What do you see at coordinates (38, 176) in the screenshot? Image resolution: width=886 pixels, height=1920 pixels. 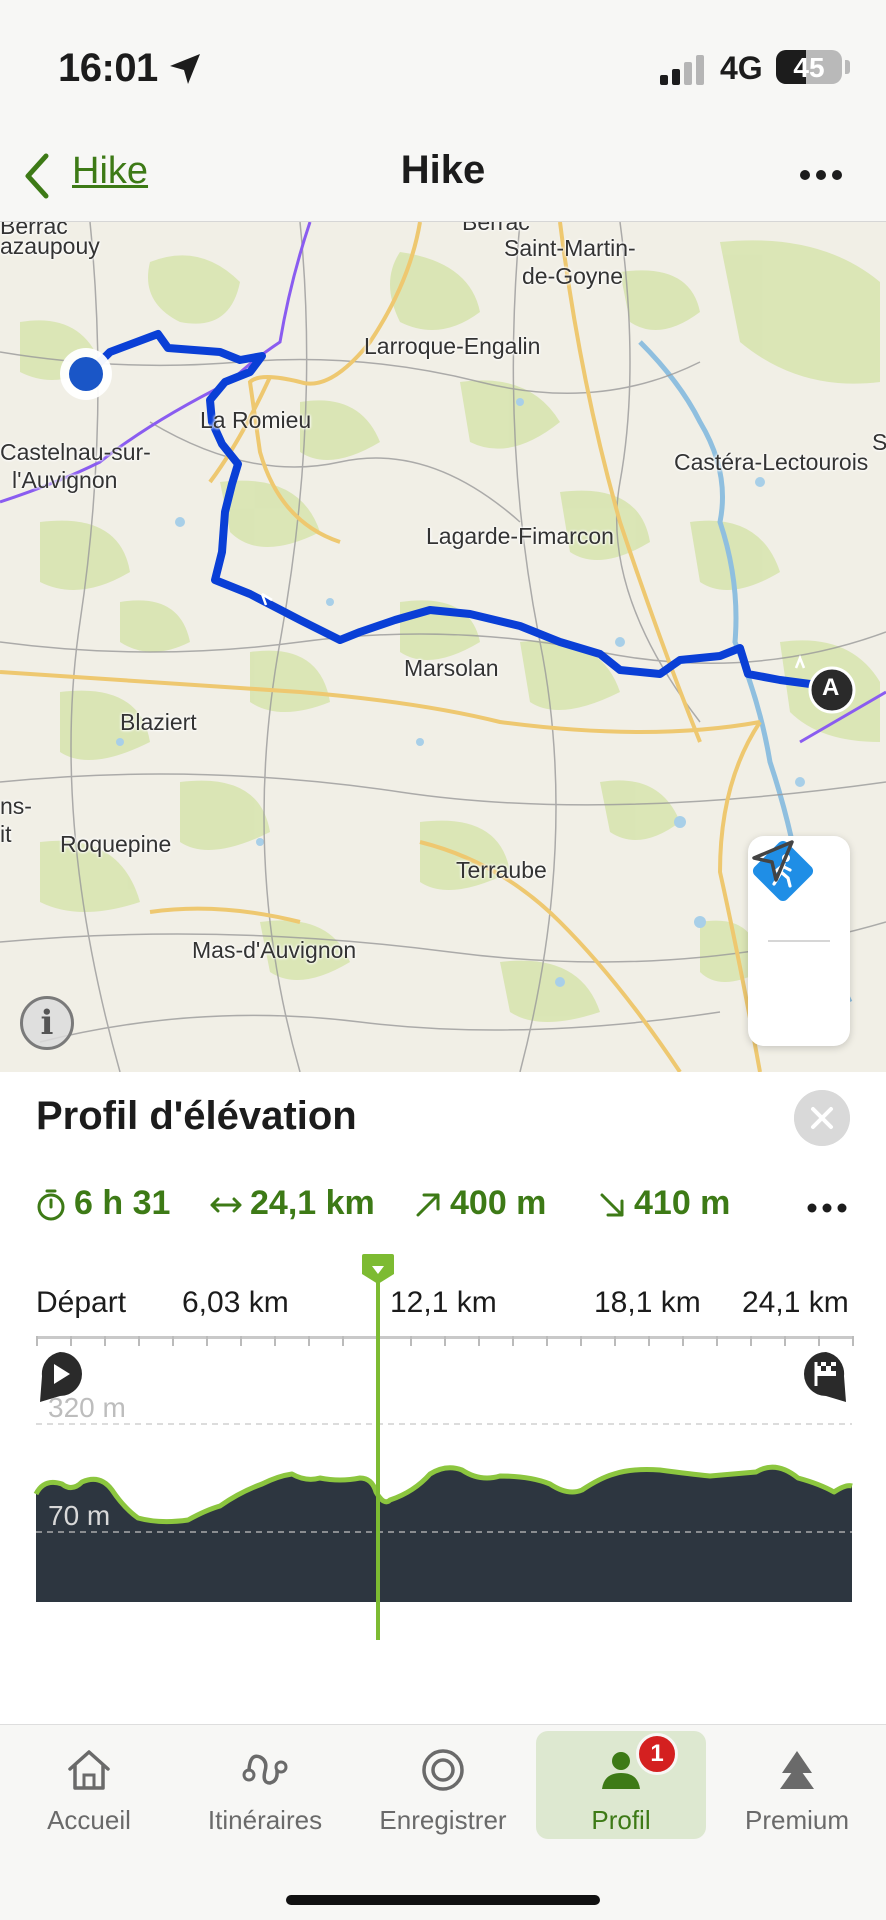 I see `back-chevron-icon` at bounding box center [38, 176].